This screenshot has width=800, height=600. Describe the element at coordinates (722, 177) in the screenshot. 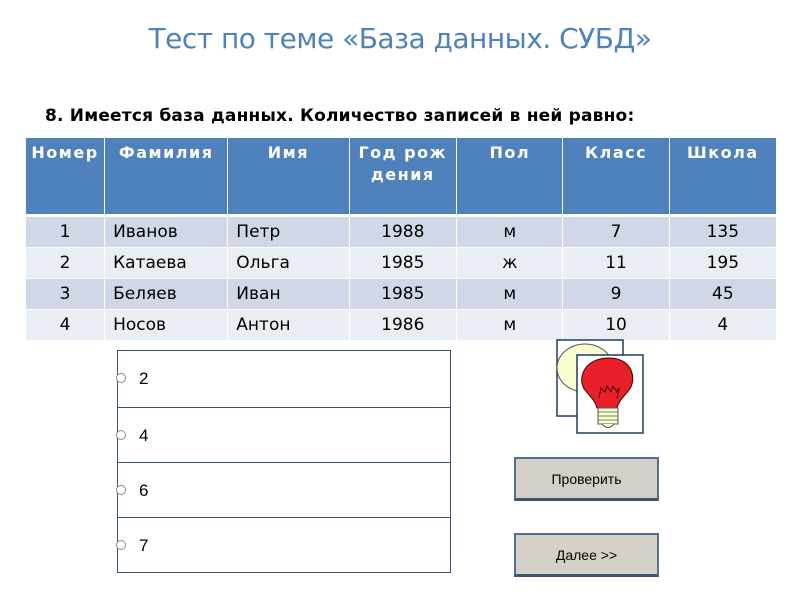

I see `header-school: Школа` at that location.